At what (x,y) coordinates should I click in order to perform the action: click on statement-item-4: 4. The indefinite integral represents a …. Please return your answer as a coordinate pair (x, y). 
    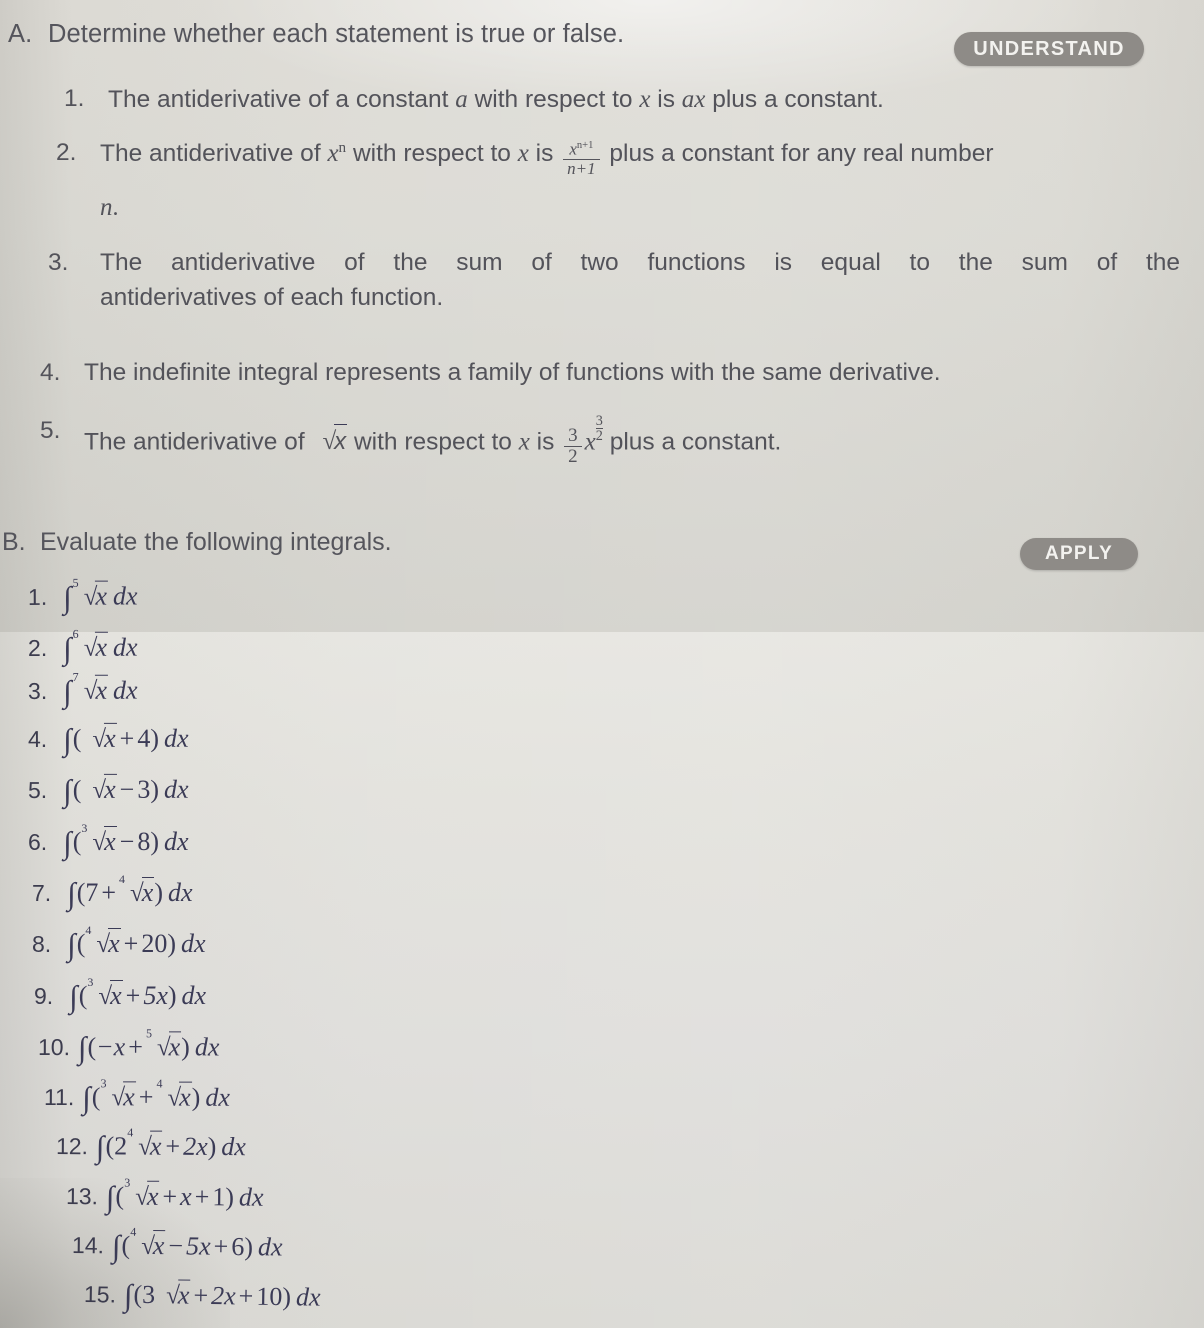
    Looking at the image, I should click on (590, 373).